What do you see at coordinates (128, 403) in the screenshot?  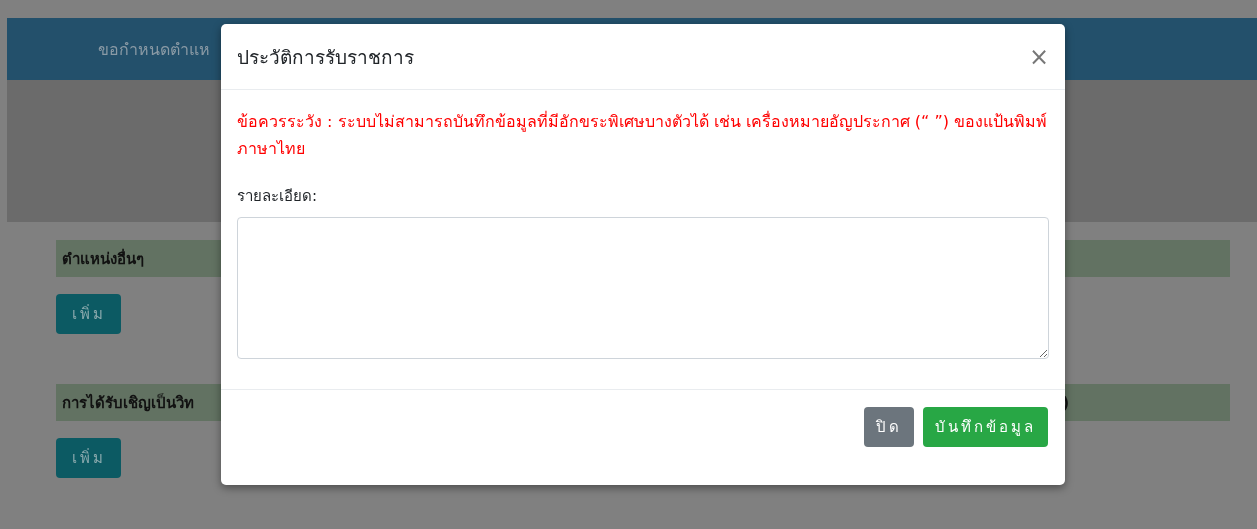 I see `section-title: การได้รับเชิญเป็นวิท` at bounding box center [128, 403].